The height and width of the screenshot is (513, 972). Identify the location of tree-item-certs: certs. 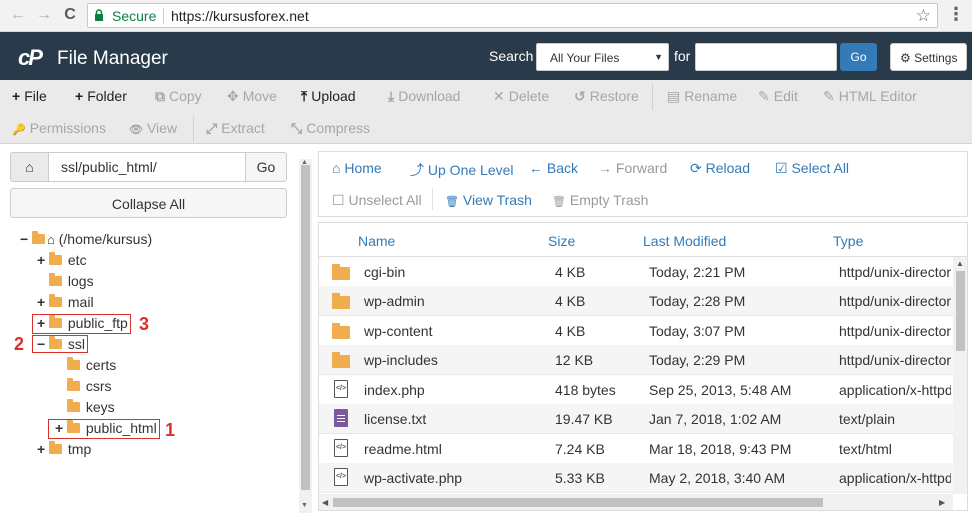
(85, 367).